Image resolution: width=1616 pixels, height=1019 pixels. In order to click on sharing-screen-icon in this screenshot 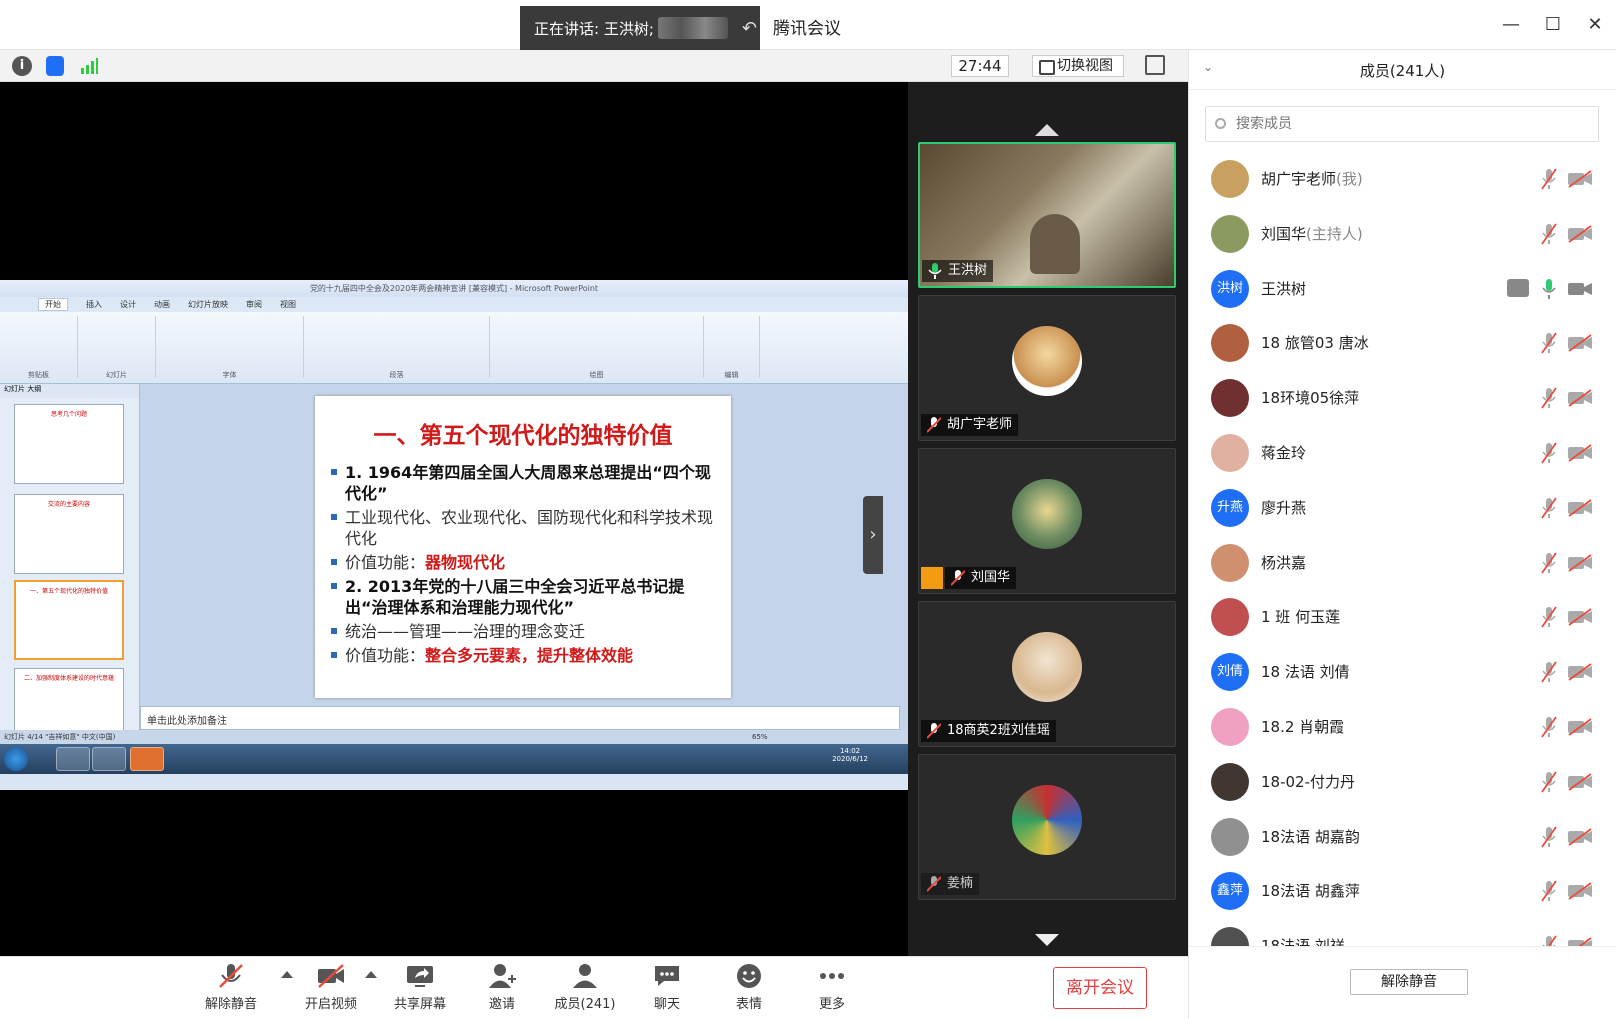, I will do `click(1518, 287)`.